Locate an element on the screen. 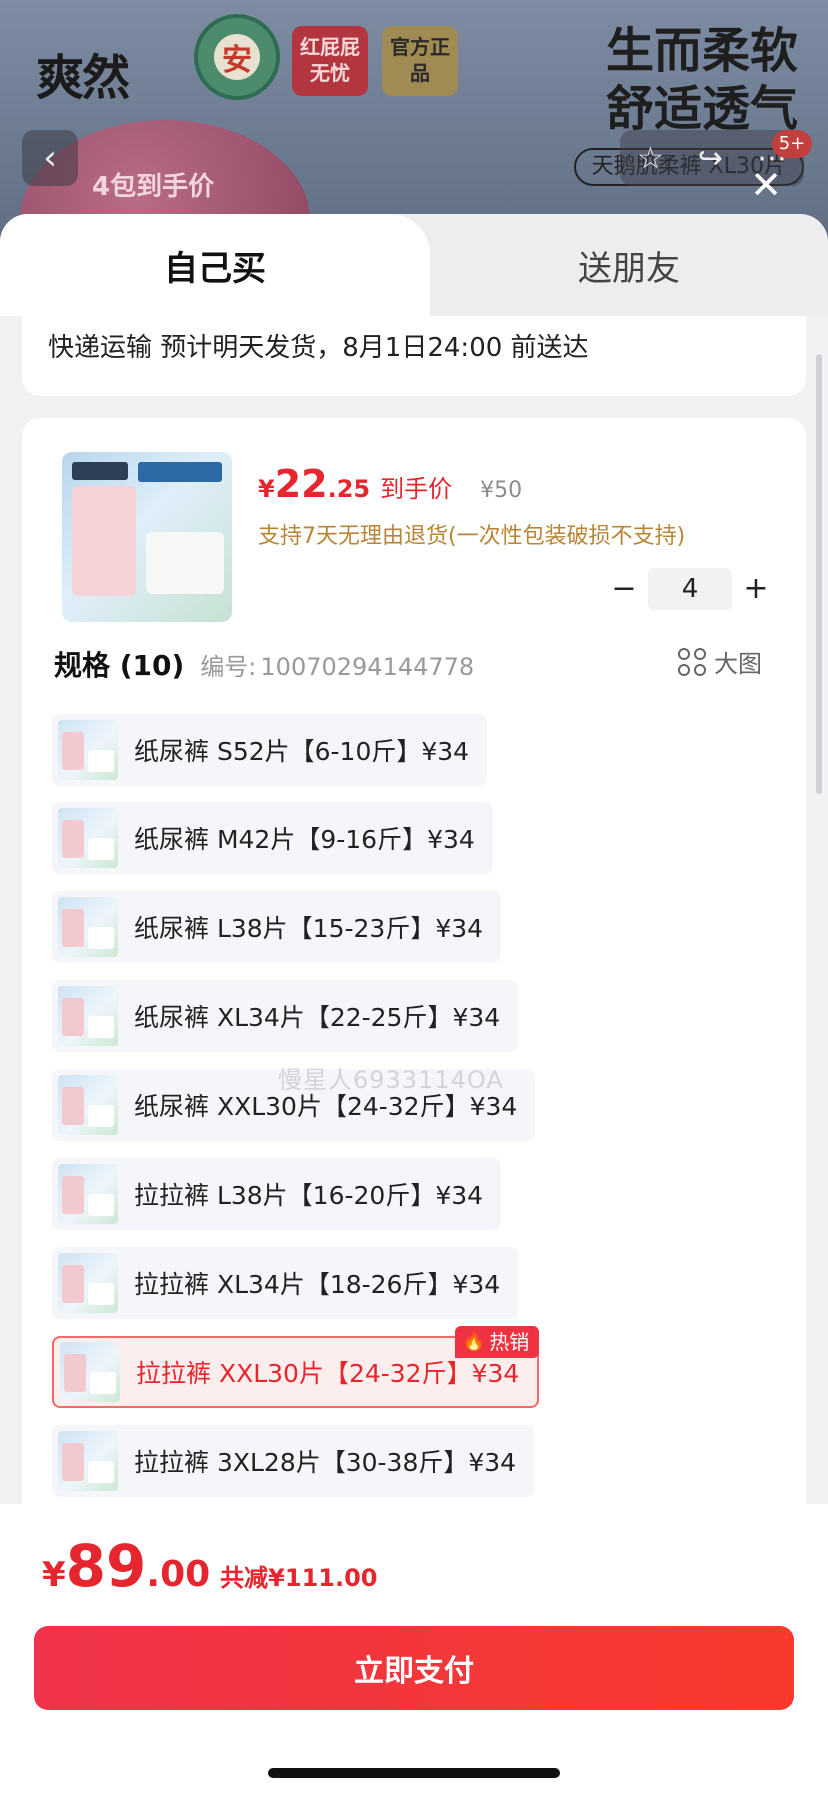  quantity-stepper: − 4 + is located at coordinates (690, 589).